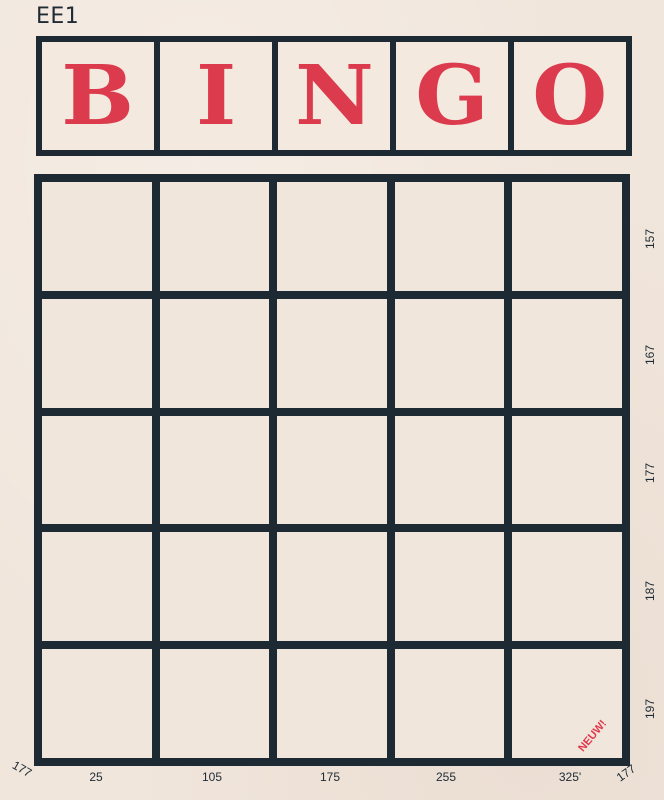 This screenshot has height=800, width=664. I want to click on bingo-header-row: B I N G O, so click(334, 96).